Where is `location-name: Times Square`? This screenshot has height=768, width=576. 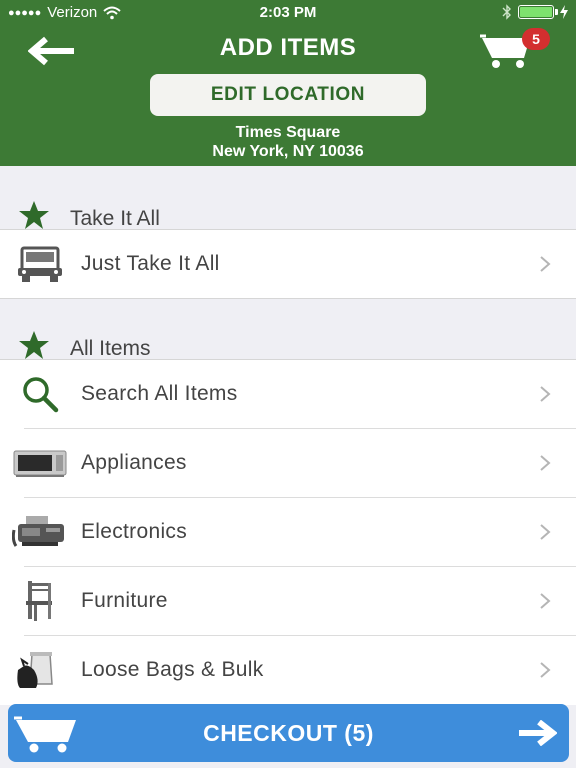 location-name: Times Square is located at coordinates (288, 132).